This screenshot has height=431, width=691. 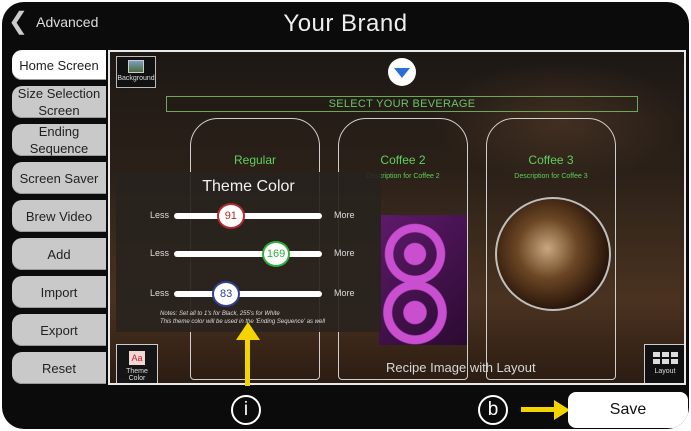 What do you see at coordinates (461, 367) in the screenshot?
I see `recipe-text: Recipe Image with Layout` at bounding box center [461, 367].